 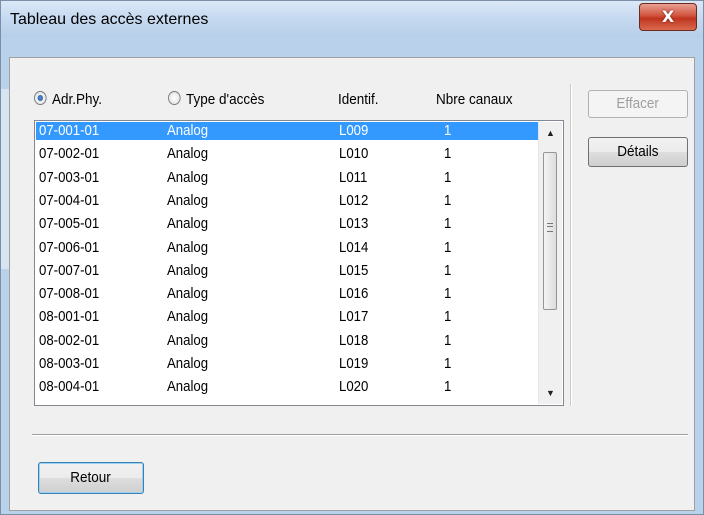 I want to click on cell-identif: L016, so click(x=354, y=294).